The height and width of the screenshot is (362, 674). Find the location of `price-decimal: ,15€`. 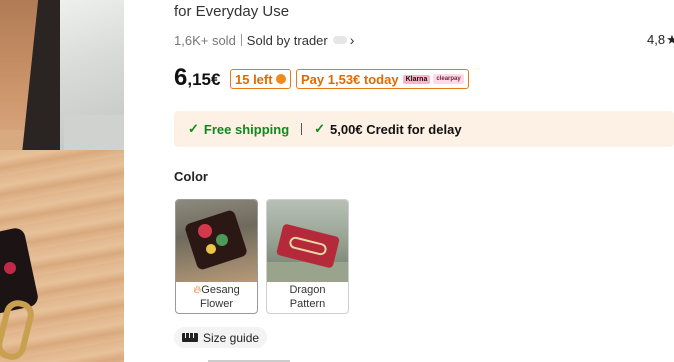

price-decimal: ,15€ is located at coordinates (204, 79).